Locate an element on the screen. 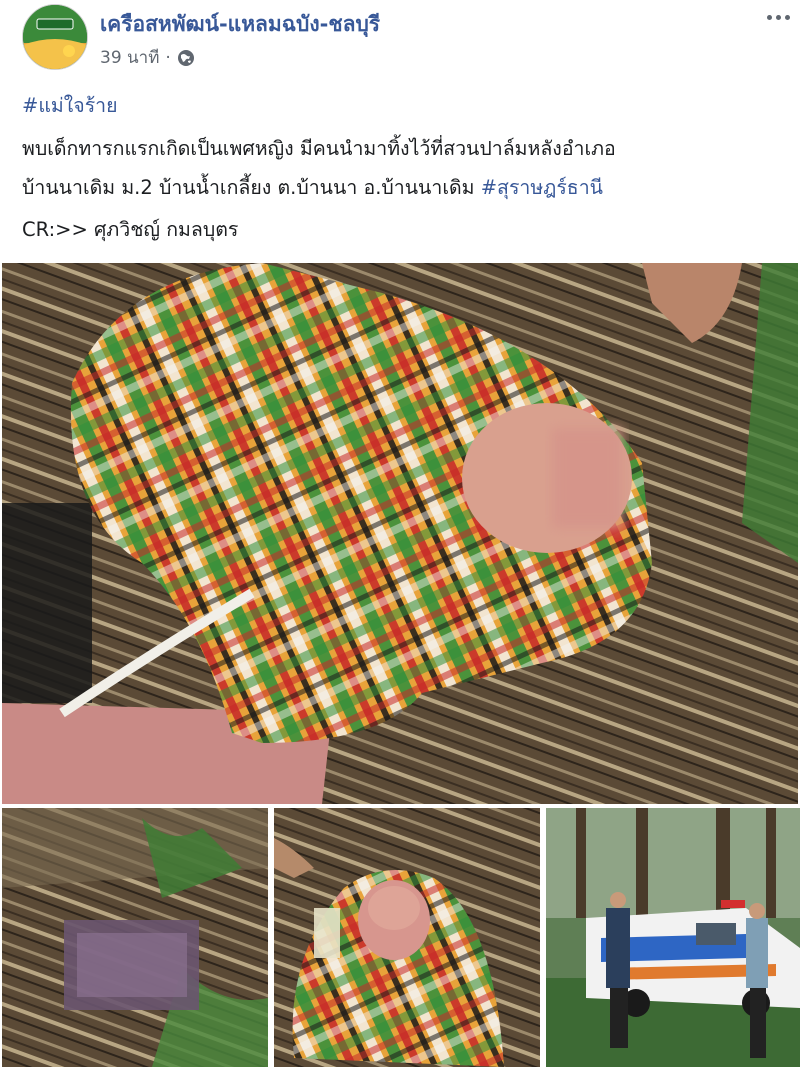 This screenshot has height=1067, width=800. post-time: 39 นาที is located at coordinates (129, 57).